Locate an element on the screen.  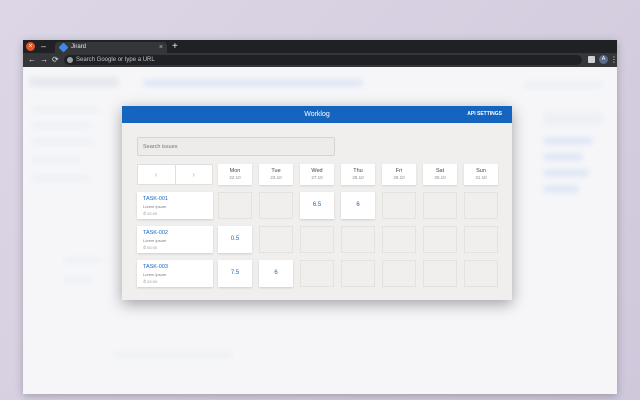
google-icon is located at coordinates (70, 60).